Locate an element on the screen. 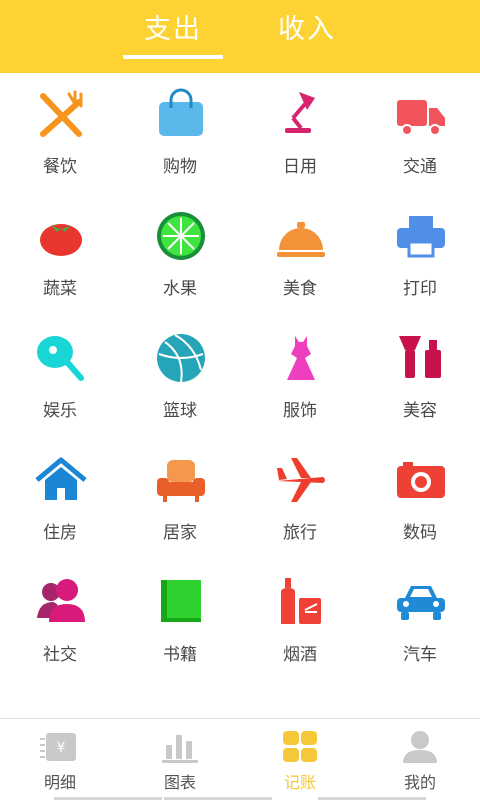 The height and width of the screenshot is (800, 480). shopping-bag-icon is located at coordinates (181, 114).